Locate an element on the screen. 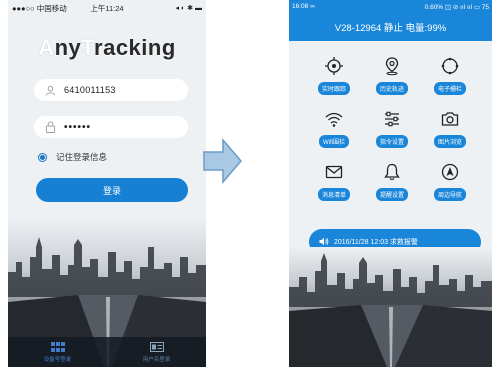  id-card-icon is located at coordinates (156, 346).